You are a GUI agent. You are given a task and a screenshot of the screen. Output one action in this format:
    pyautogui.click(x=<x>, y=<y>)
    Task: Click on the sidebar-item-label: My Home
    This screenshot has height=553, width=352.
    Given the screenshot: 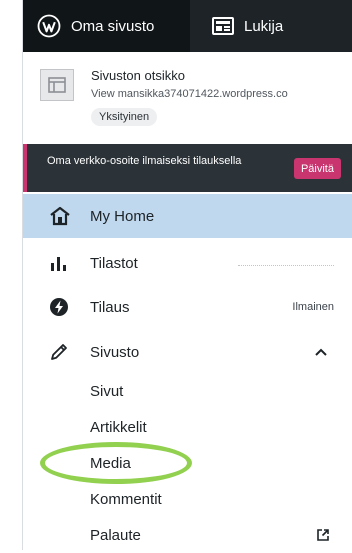 What is the action you would take?
    pyautogui.click(x=122, y=216)
    